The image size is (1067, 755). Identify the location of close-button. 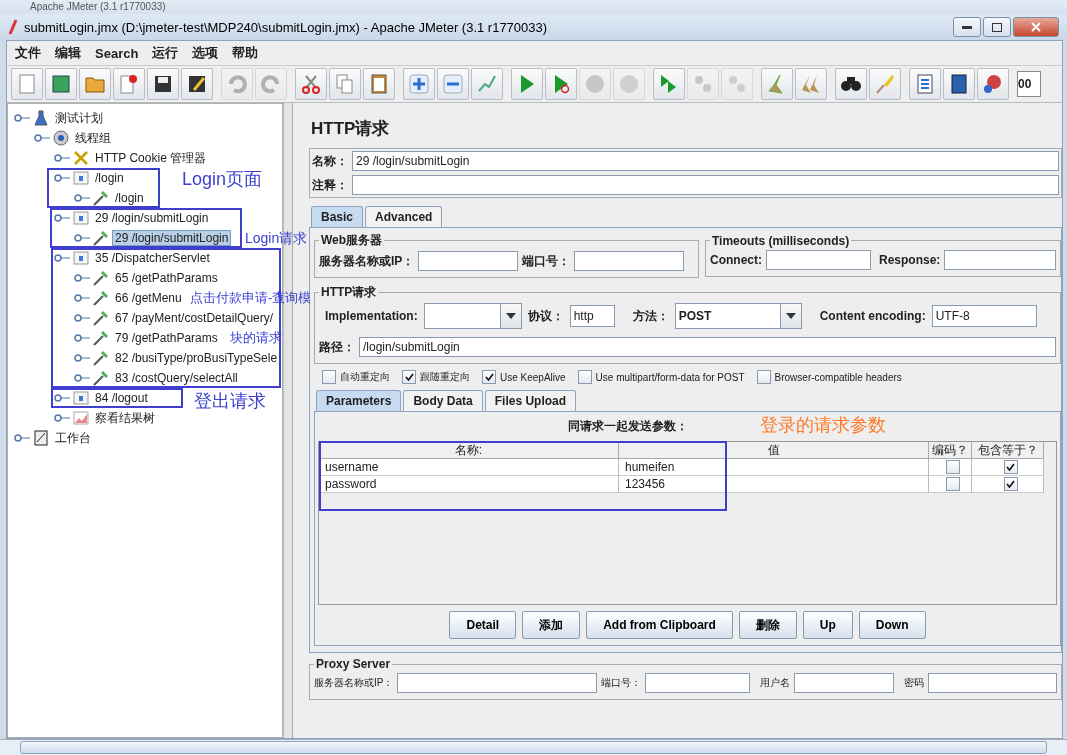
(1036, 27).